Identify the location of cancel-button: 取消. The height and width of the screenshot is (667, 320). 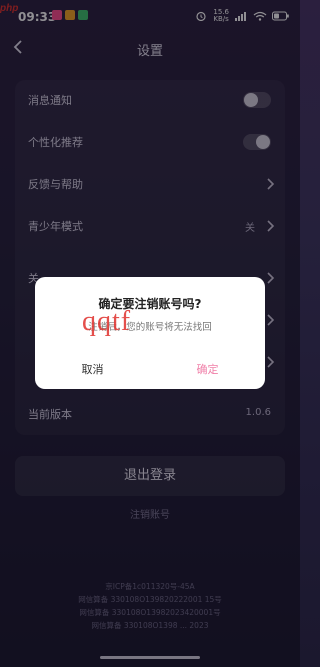
(92, 369).